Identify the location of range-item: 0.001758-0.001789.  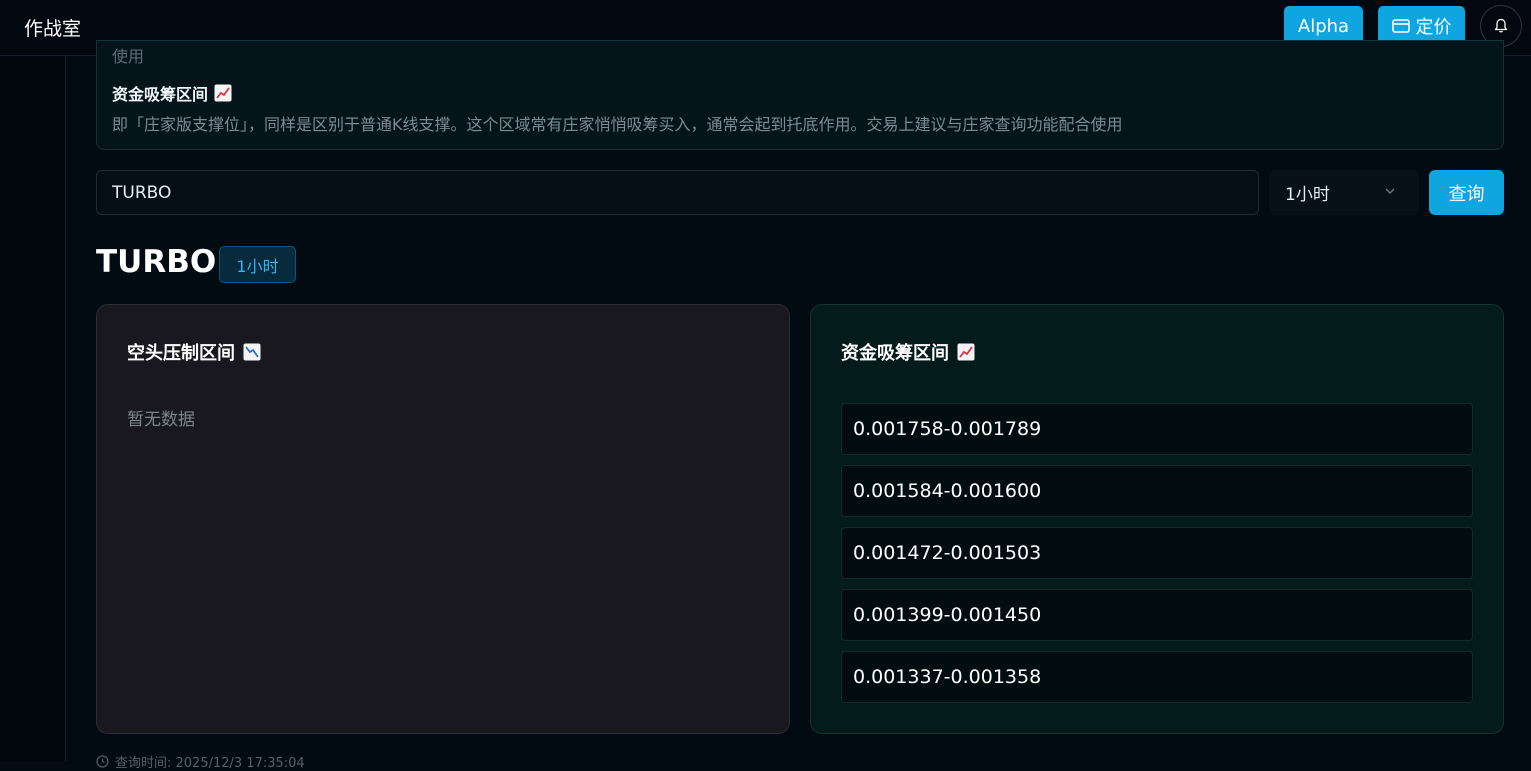
(1157, 429).